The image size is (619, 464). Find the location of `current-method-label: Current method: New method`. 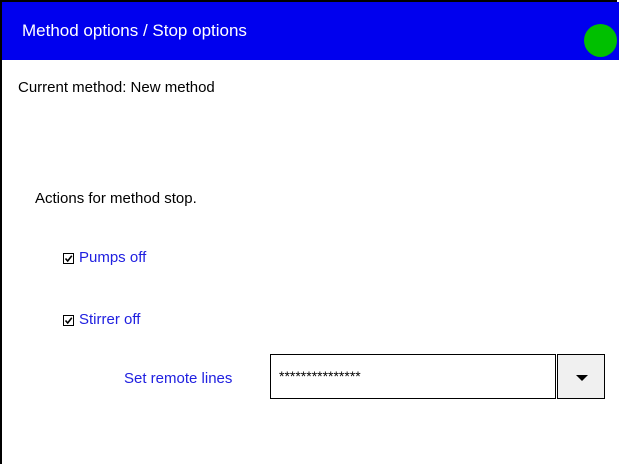

current-method-label: Current method: New method is located at coordinates (116, 87).